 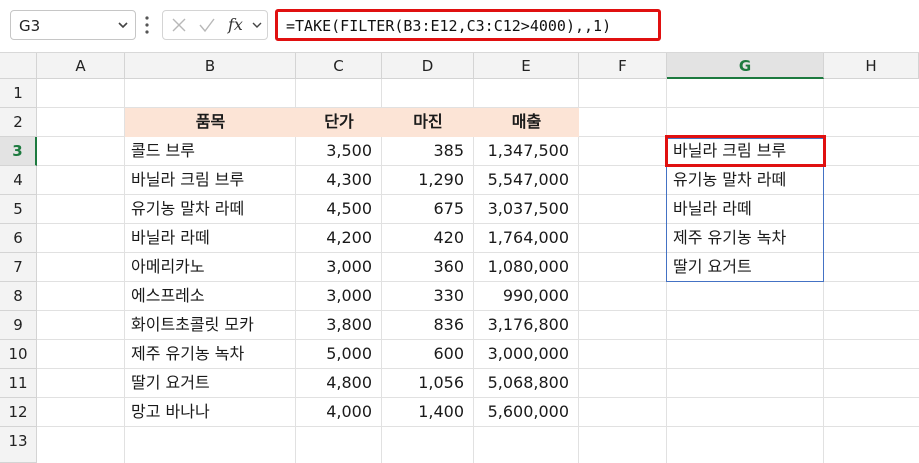 I want to click on table-cell: 3,176,800, so click(x=526, y=325).